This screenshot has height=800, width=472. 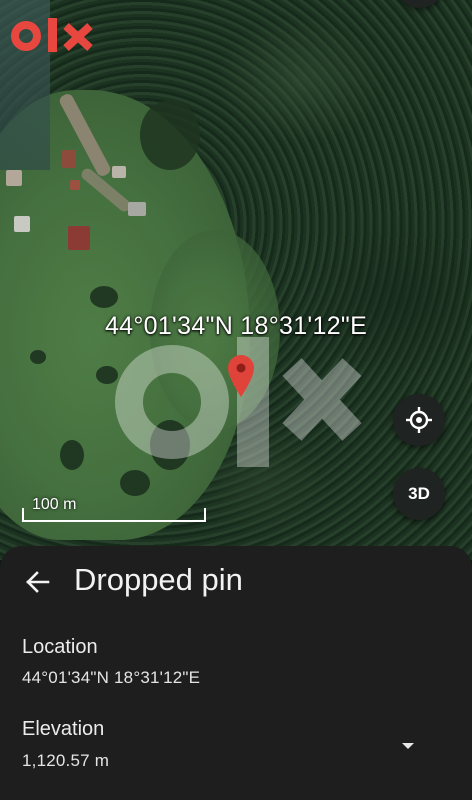 I want to click on sheet-title: Dropped pin, so click(x=158, y=579).